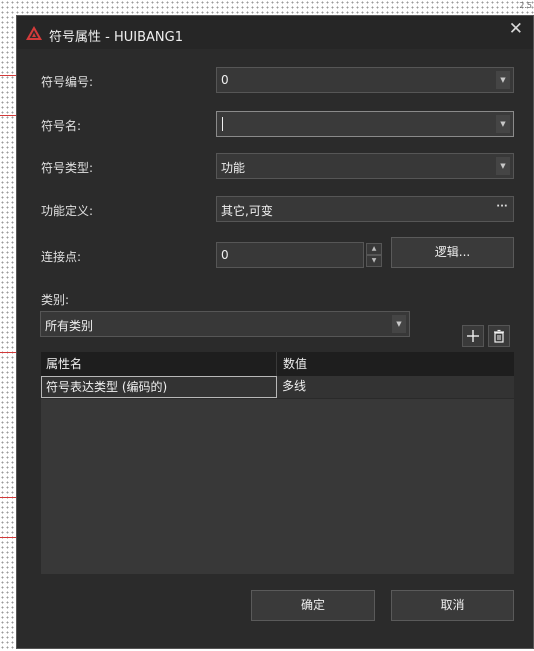  Describe the element at coordinates (396, 387) in the screenshot. I see `table-cell-value: 多线` at that location.